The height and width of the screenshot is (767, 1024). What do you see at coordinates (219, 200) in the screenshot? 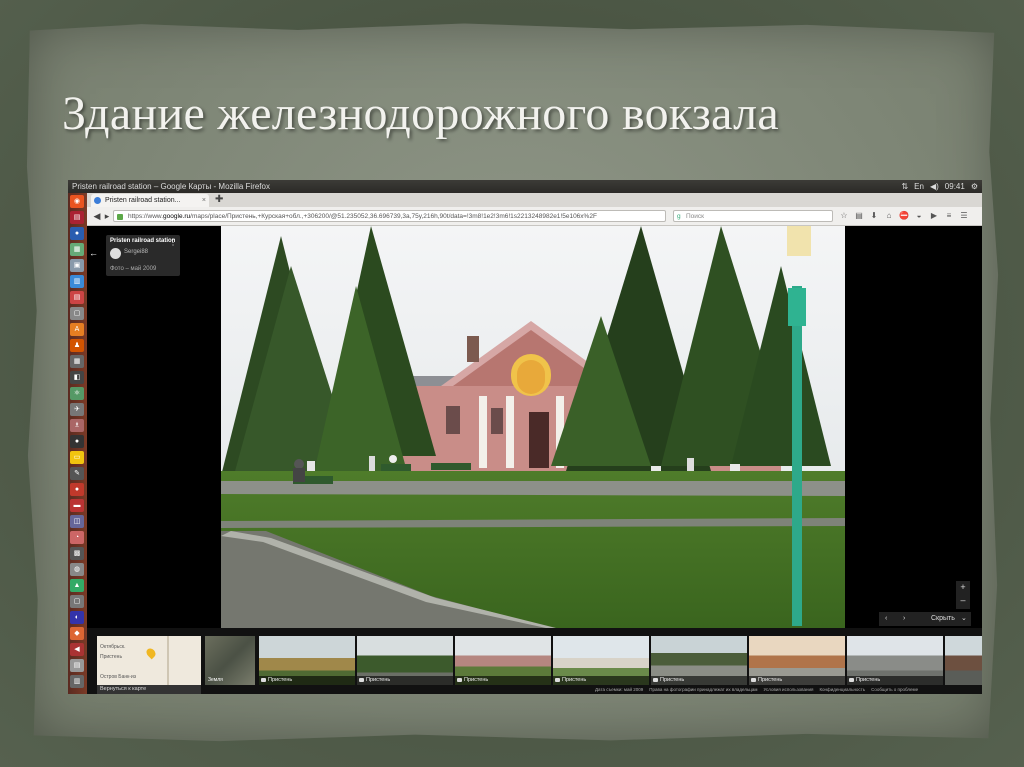
I see `new-tab-button: ✚` at bounding box center [219, 200].